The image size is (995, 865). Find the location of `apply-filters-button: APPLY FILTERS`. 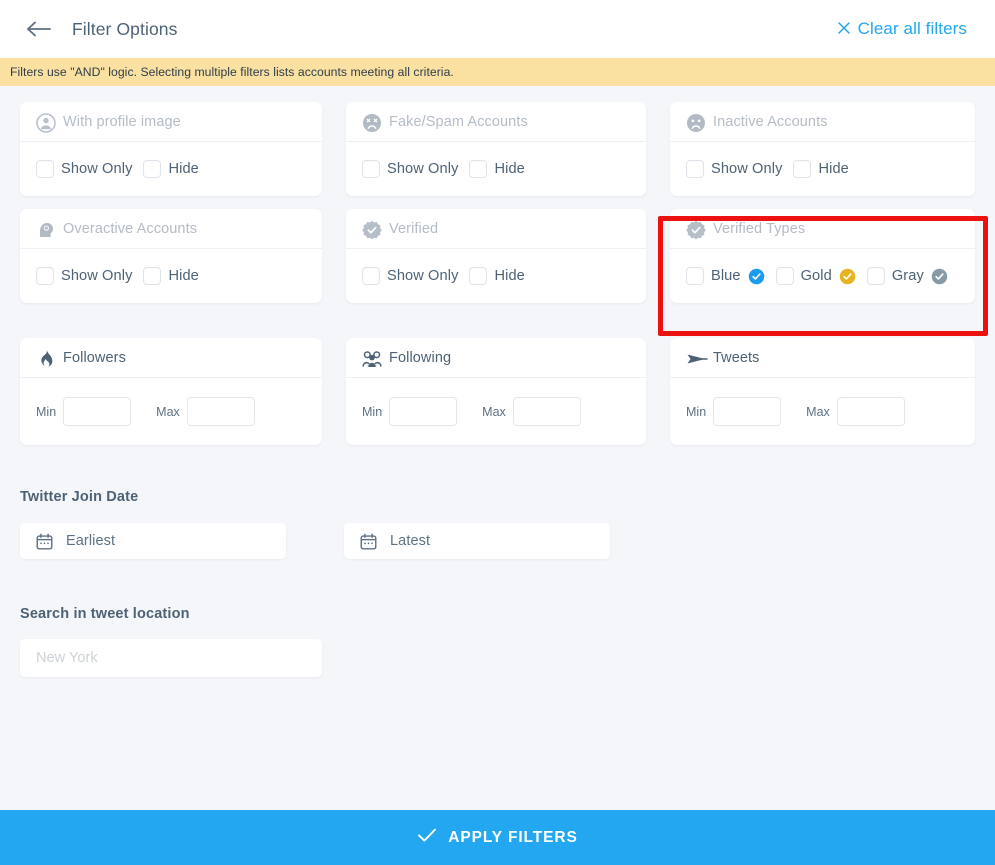

apply-filters-button: APPLY FILTERS is located at coordinates (497, 837).